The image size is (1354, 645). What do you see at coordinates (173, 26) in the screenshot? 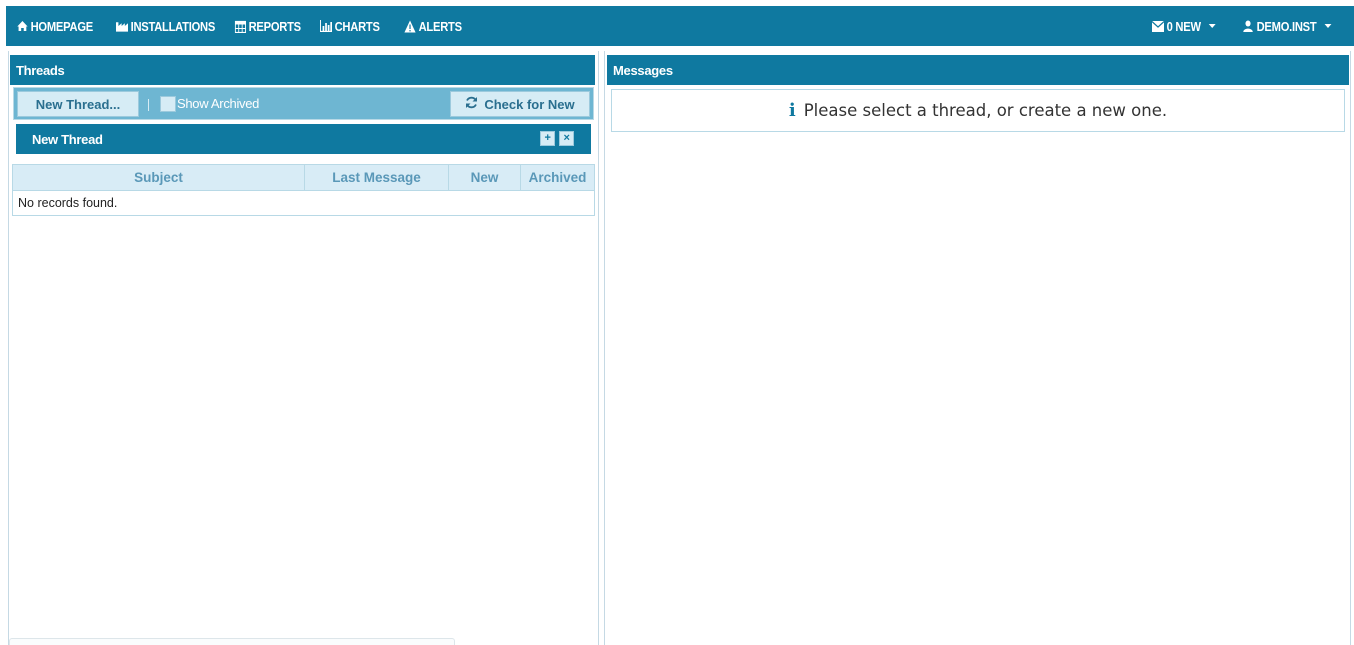
I see `nav-installations-label: INSTALLATIONS` at bounding box center [173, 26].